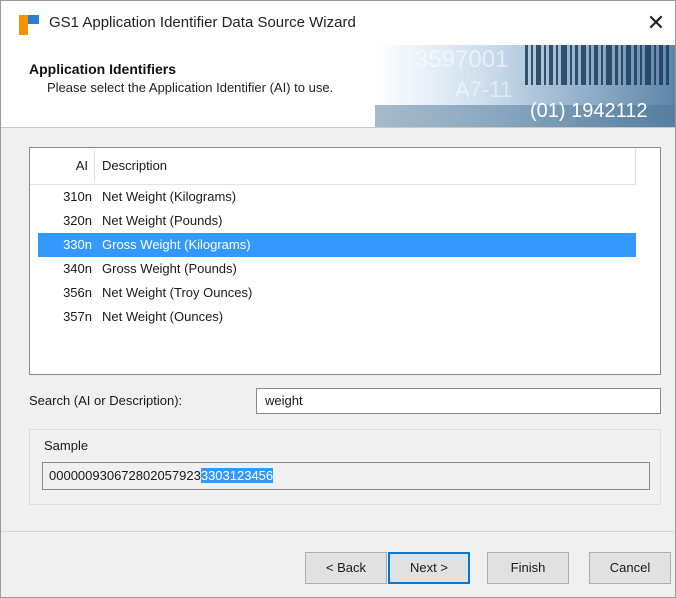 The image size is (676, 598). Describe the element at coordinates (66, 445) in the screenshot. I see `sample-legend: Sample` at that location.